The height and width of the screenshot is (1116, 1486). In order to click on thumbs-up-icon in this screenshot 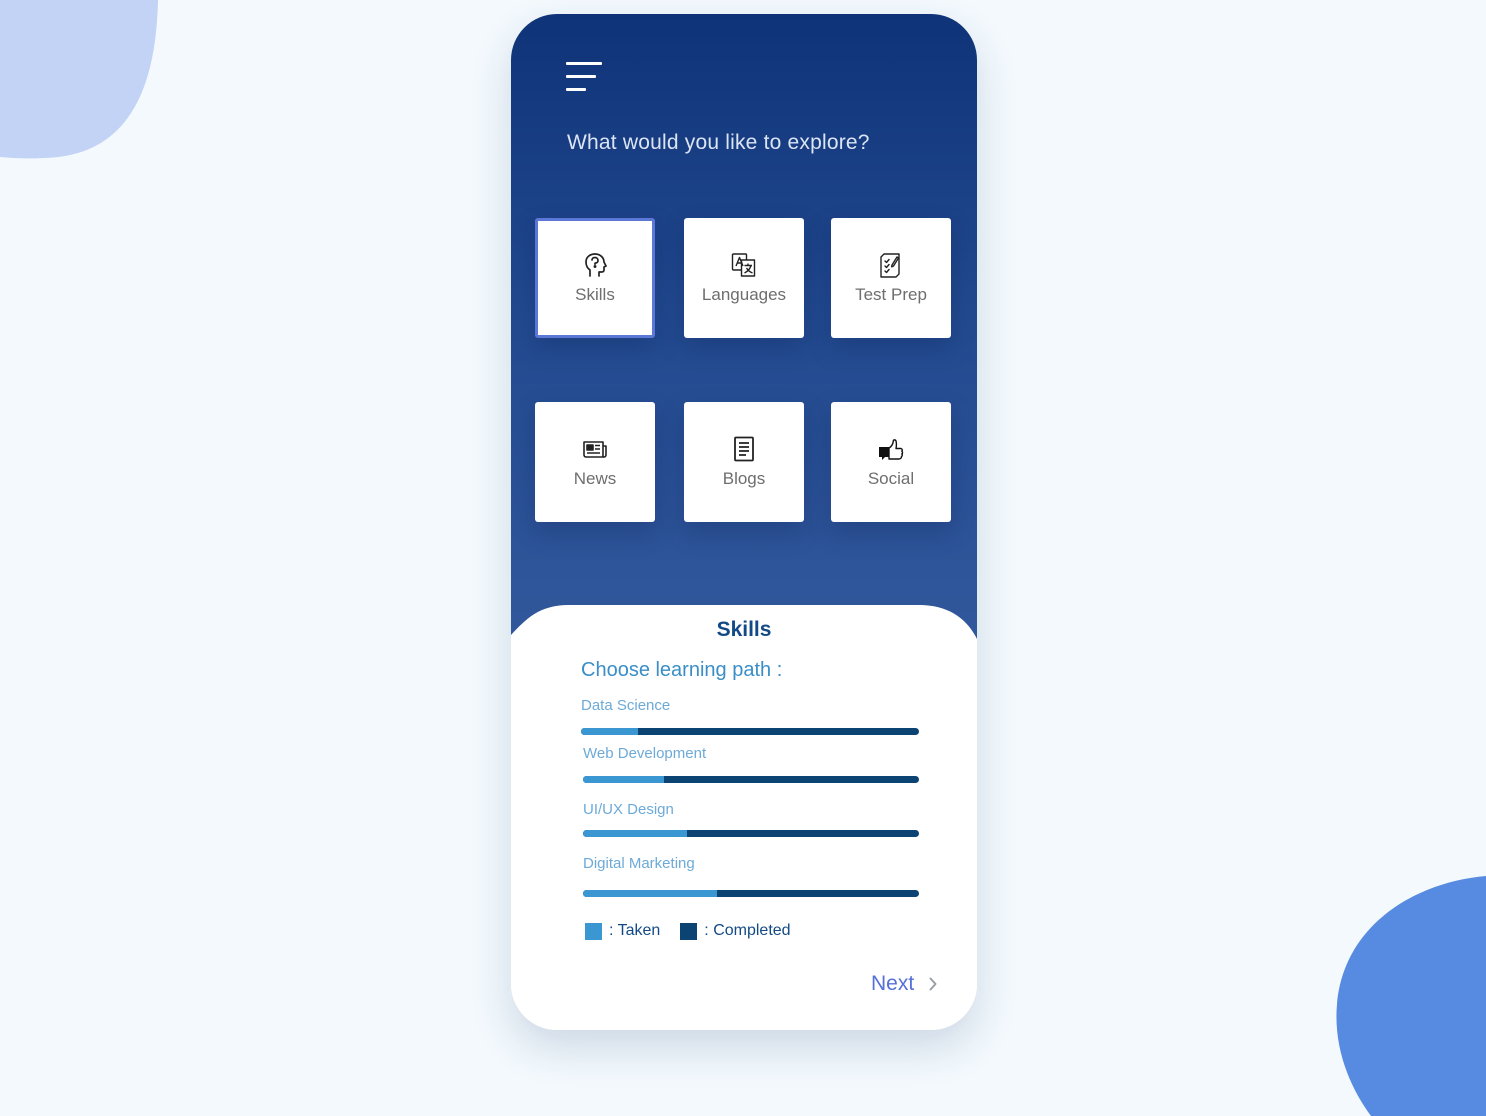, I will do `click(891, 449)`.